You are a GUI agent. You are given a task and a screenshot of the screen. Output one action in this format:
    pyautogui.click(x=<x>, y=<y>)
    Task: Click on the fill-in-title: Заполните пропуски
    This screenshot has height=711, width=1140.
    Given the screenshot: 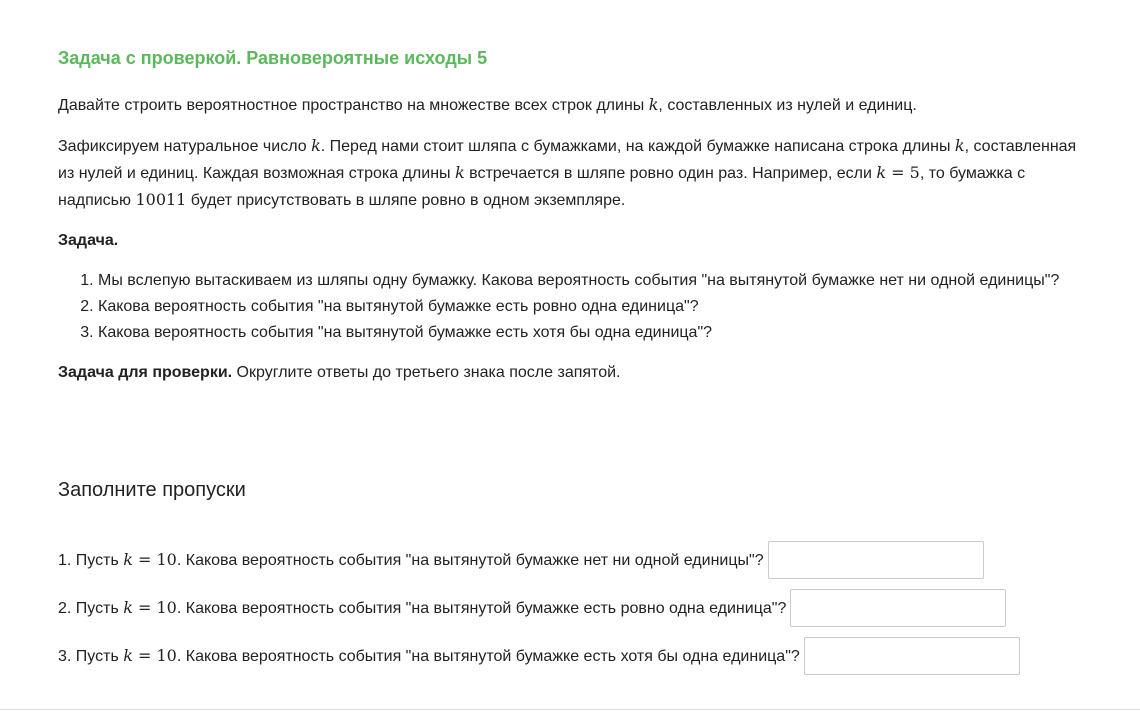 What is the action you would take?
    pyautogui.click(x=152, y=490)
    